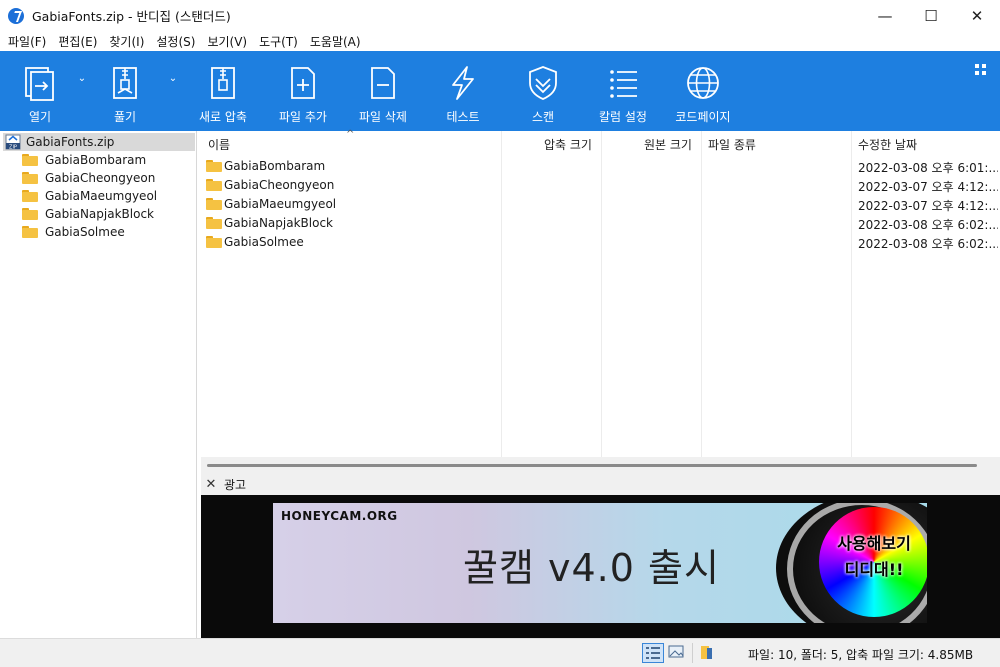 This screenshot has height=667, width=1000. Describe the element at coordinates (125, 83) in the screenshot. I see `extract-icon` at that location.